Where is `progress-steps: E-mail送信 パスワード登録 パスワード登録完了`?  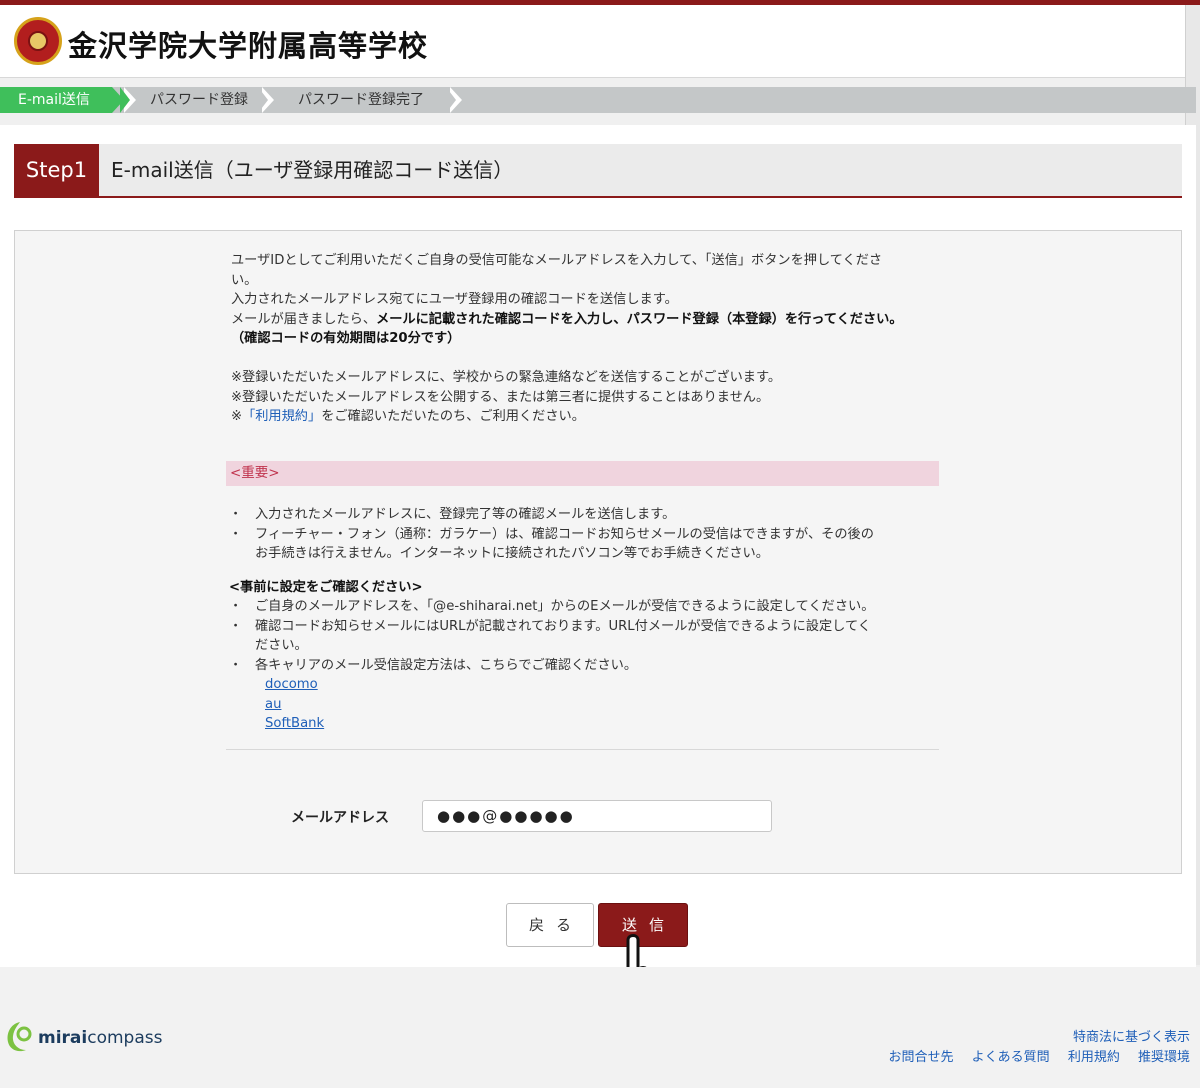 progress-steps: E-mail送信 パスワード登録 パスワード登録完了 is located at coordinates (598, 100).